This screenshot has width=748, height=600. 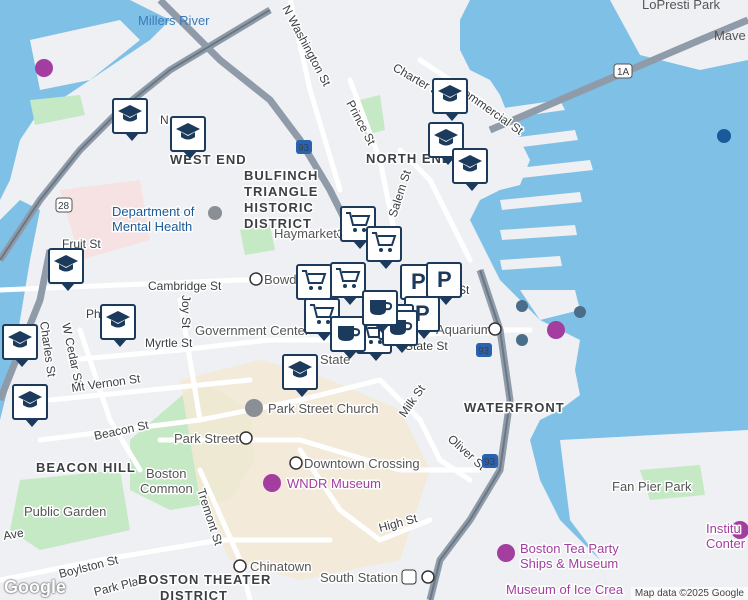 I want to click on poi-mave: Mave, so click(x=730, y=35).